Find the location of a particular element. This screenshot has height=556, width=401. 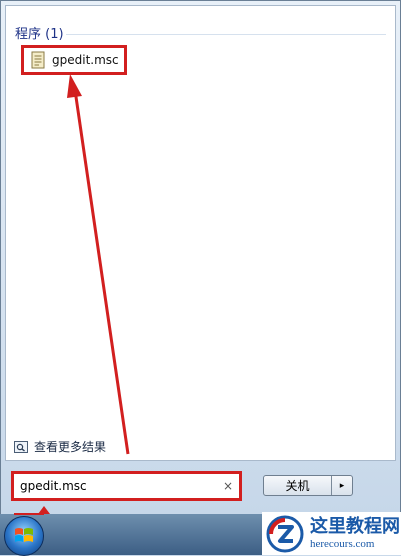

group-divider is located at coordinates (226, 34).